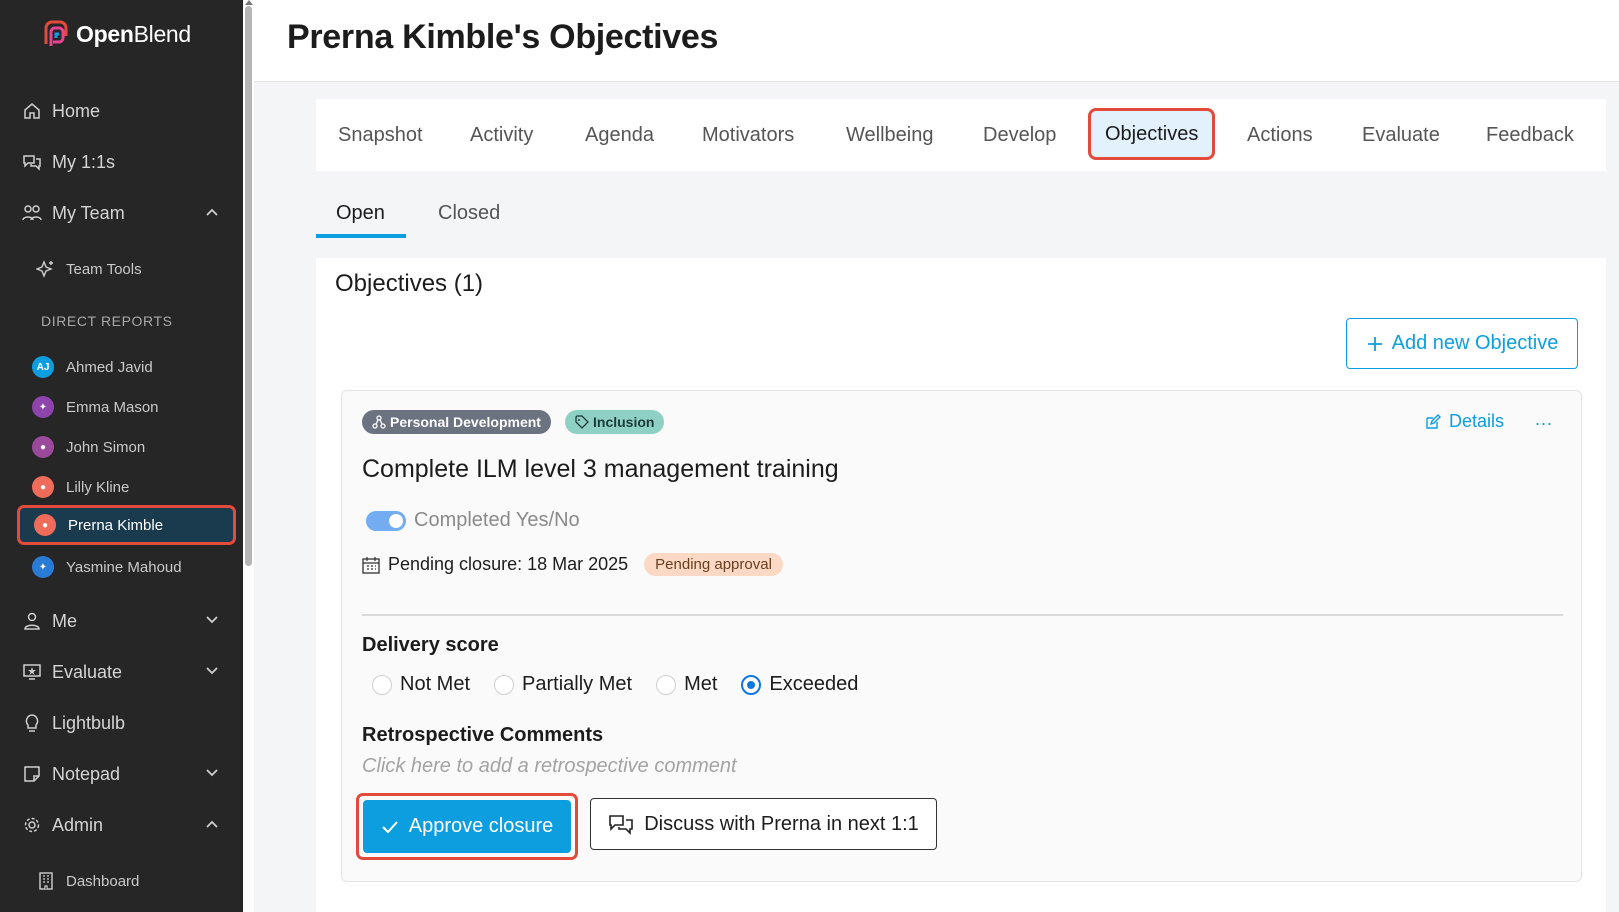 This screenshot has height=912, width=1619. I want to click on score-met-radio: Met, so click(686, 684).